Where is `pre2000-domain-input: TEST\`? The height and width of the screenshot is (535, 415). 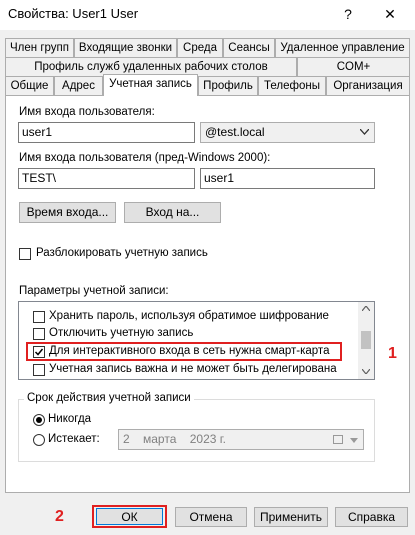
pre2000-domain-input: TEST\ is located at coordinates (106, 178).